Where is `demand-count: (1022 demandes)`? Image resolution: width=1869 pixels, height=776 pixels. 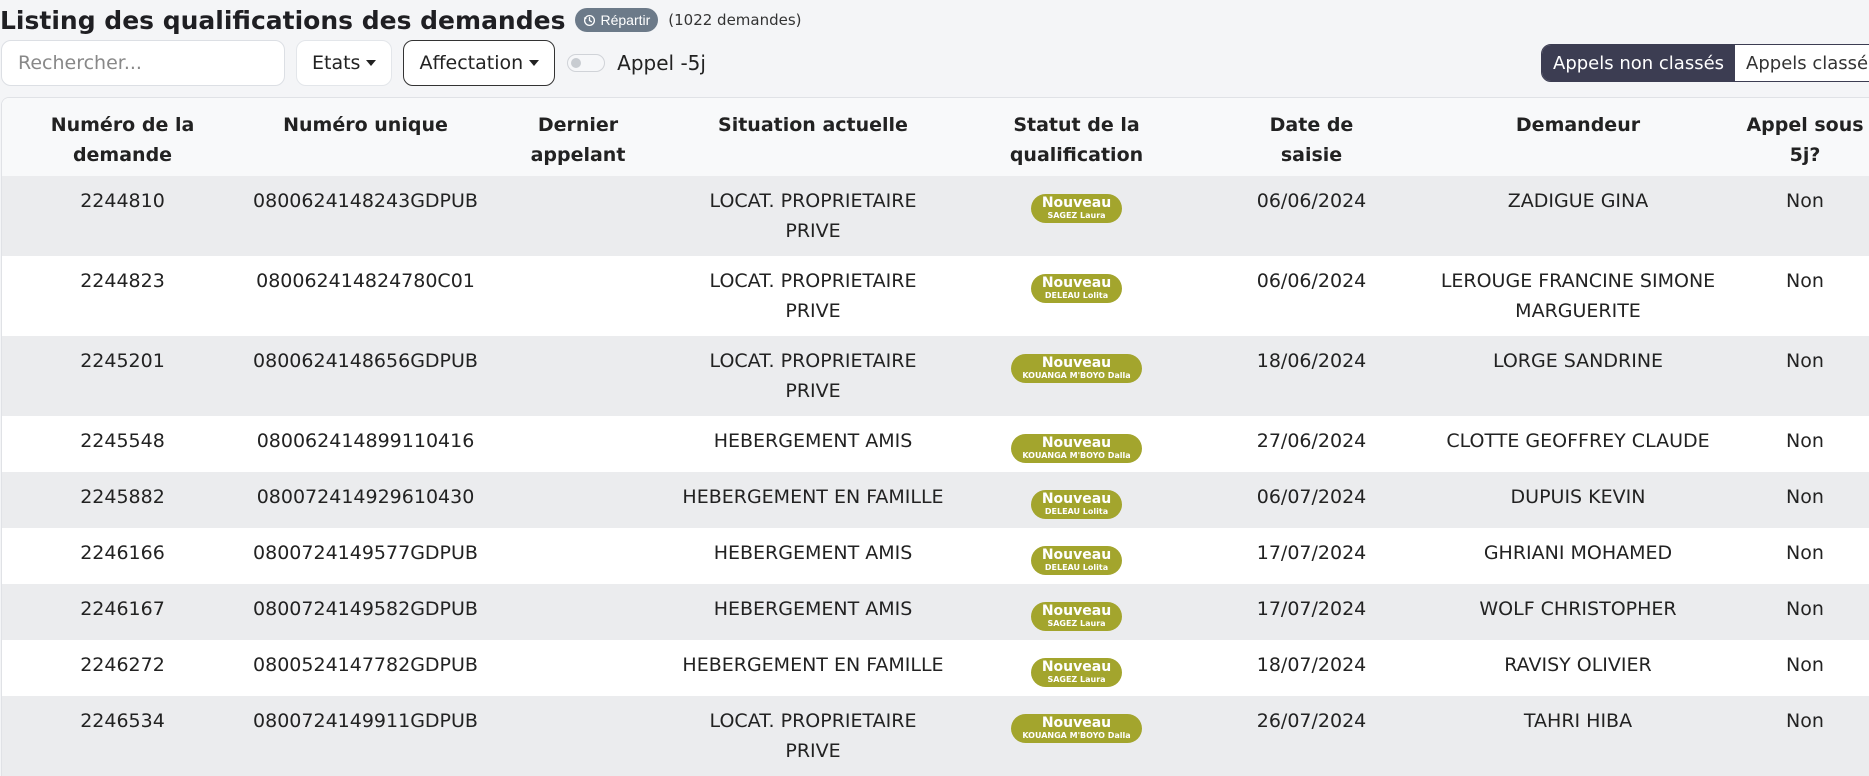 demand-count: (1022 demandes) is located at coordinates (735, 20).